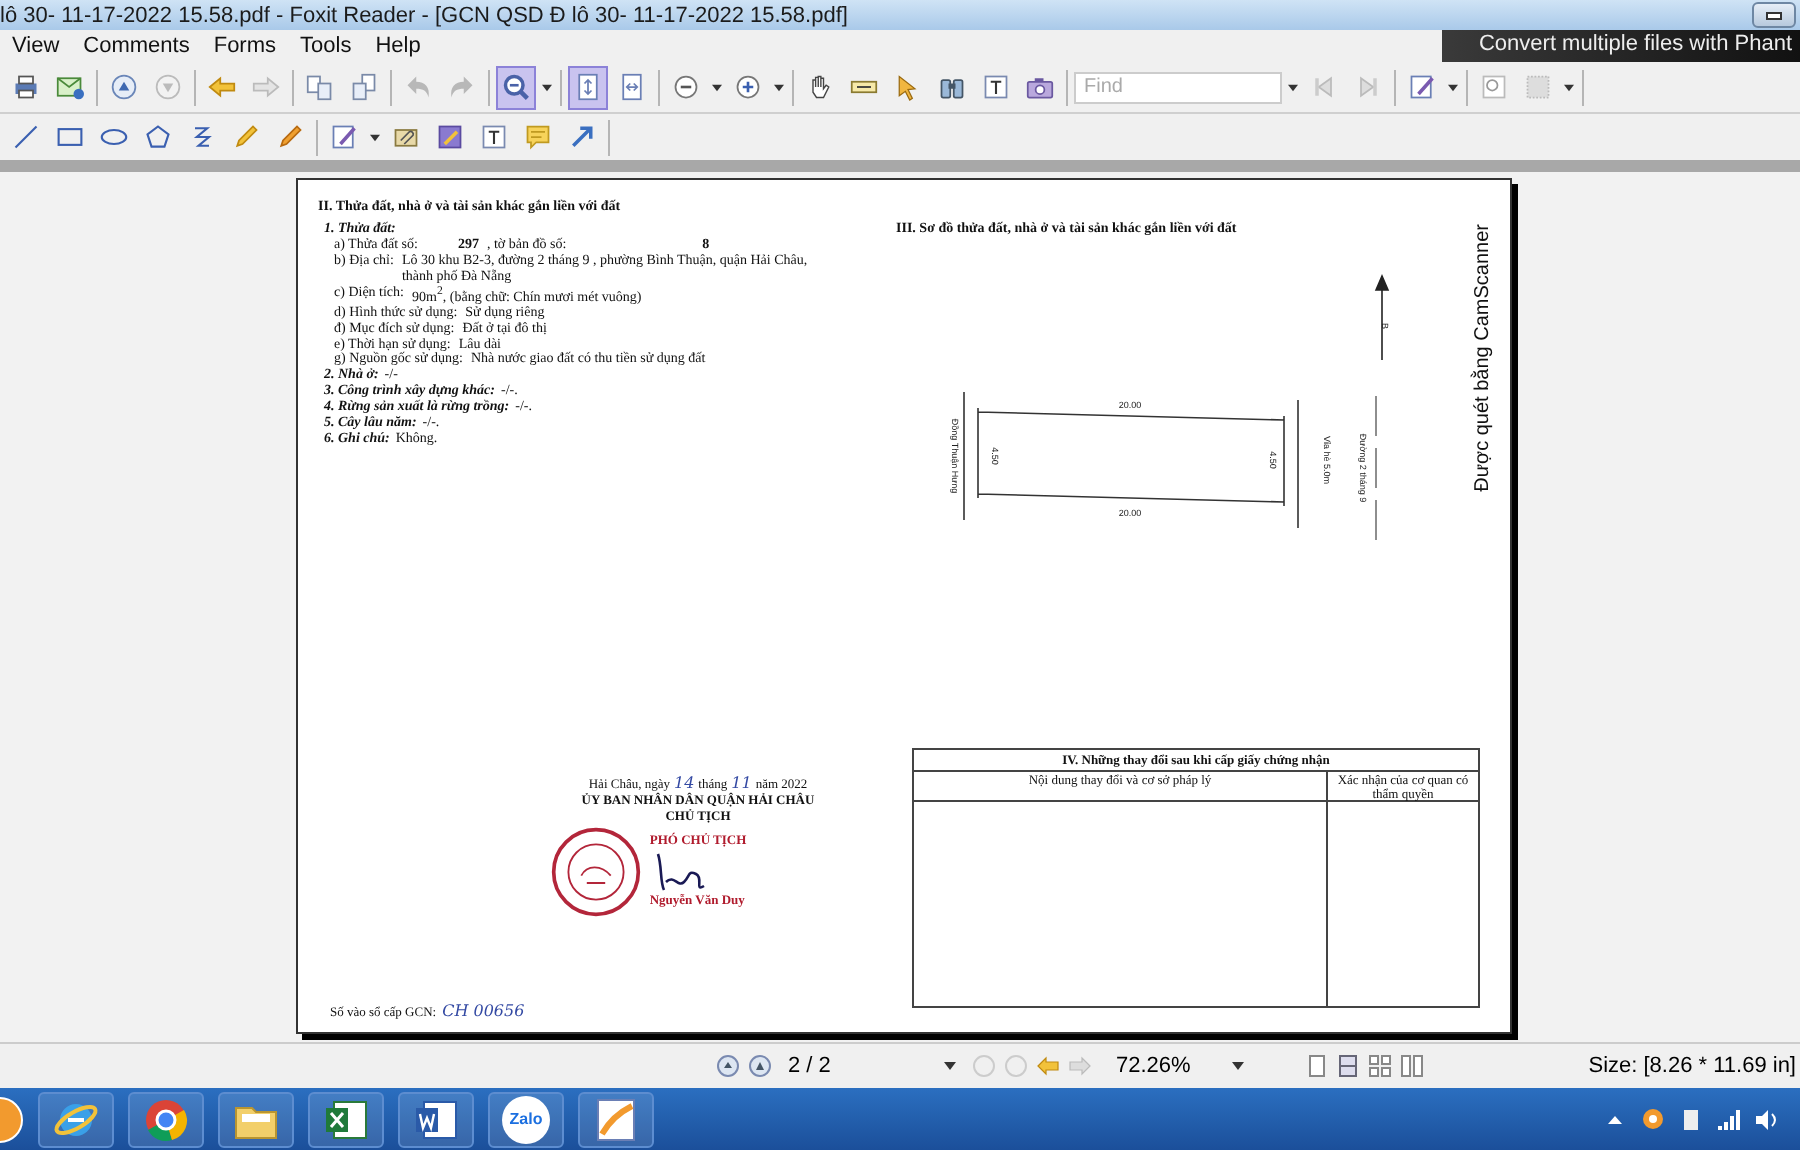 The image size is (1800, 1150). What do you see at coordinates (526, 1119) in the screenshot?
I see `taskbar-app: Zalo` at bounding box center [526, 1119].